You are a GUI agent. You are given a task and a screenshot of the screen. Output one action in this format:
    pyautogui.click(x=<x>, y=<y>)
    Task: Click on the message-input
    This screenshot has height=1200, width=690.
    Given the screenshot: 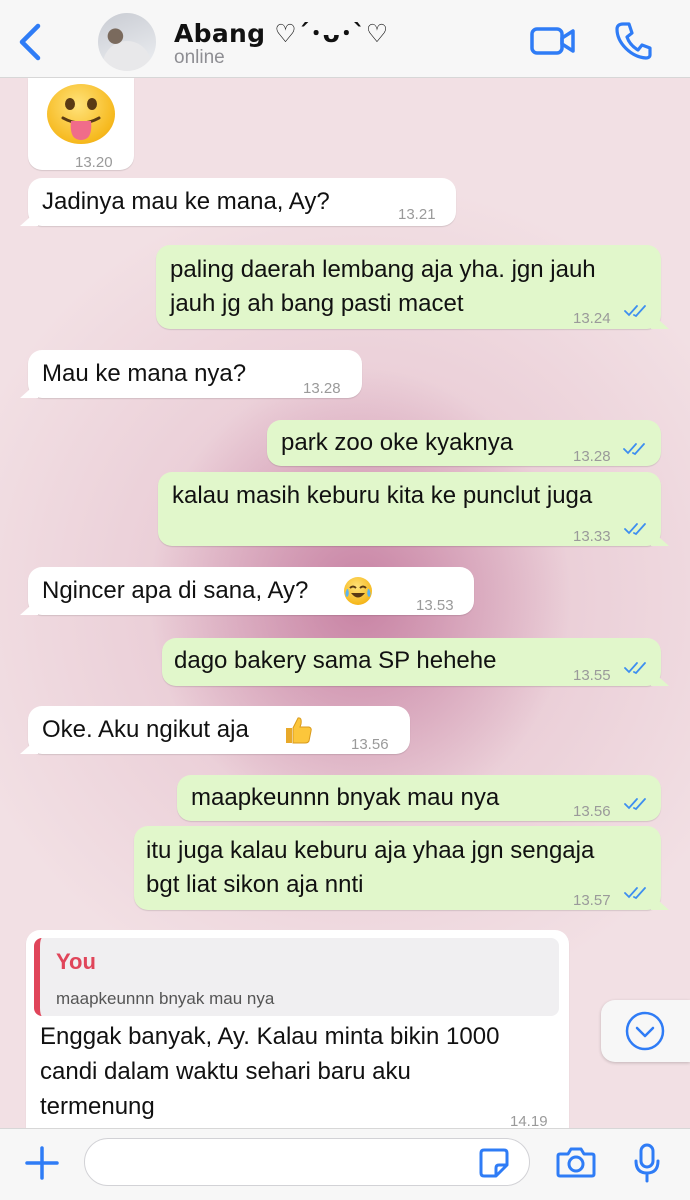 What is the action you would take?
    pyautogui.click(x=307, y=1162)
    